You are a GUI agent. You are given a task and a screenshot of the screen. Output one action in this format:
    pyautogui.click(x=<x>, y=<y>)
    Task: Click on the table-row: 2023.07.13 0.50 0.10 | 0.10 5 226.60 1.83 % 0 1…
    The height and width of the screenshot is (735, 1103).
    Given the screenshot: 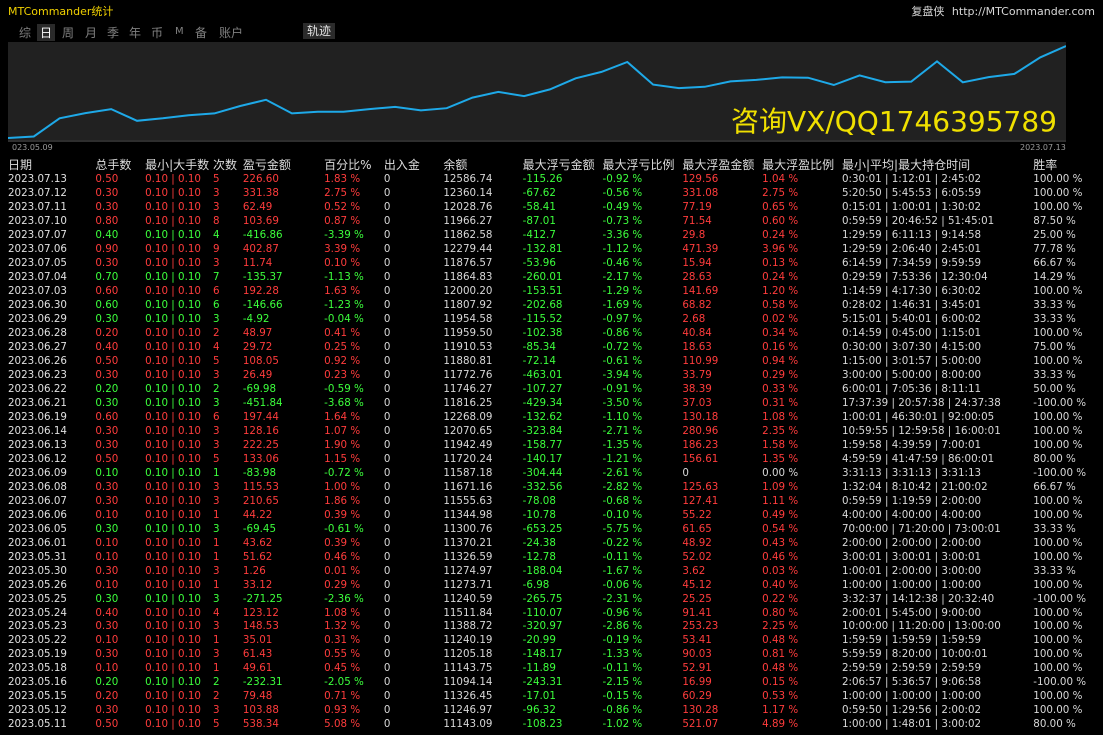 What is the action you would take?
    pyautogui.click(x=551, y=180)
    